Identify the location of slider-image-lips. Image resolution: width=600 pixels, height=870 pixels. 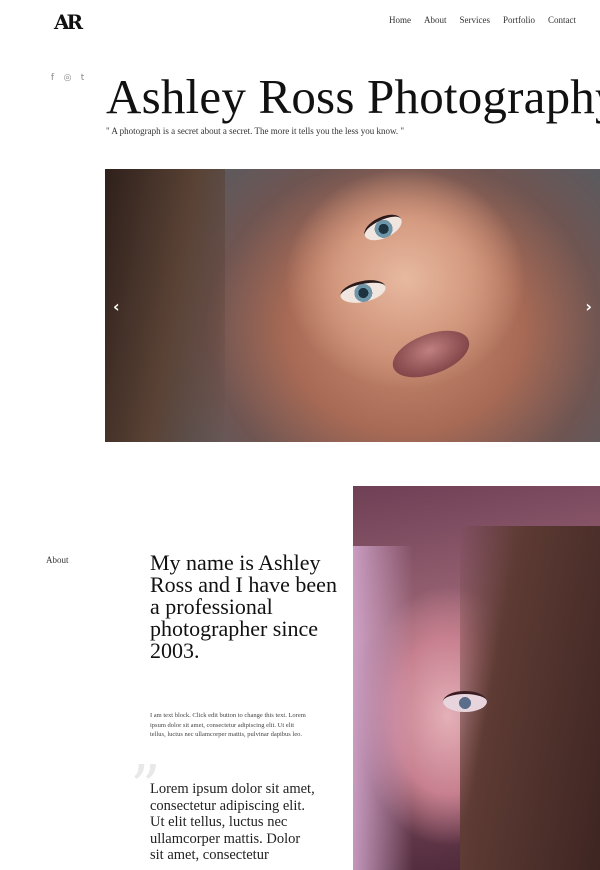
(431, 354).